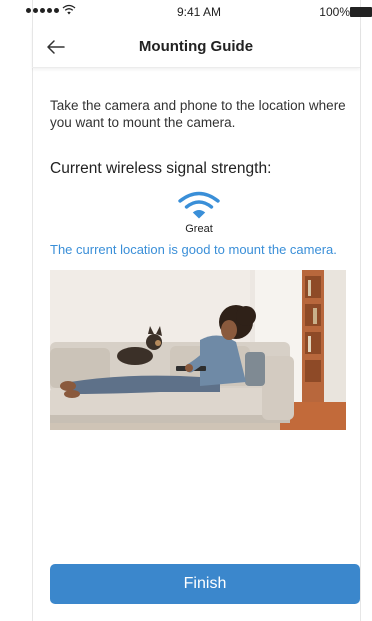 This screenshot has width=372, height=621. I want to click on signal-quality-label: Great, so click(199, 229).